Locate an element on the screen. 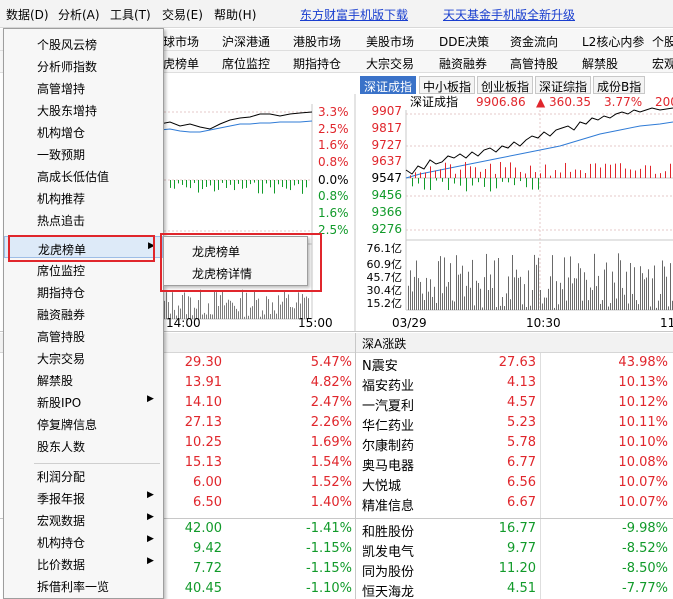  menu-item-exec-increase: 高管增持 is located at coordinates (83, 87).